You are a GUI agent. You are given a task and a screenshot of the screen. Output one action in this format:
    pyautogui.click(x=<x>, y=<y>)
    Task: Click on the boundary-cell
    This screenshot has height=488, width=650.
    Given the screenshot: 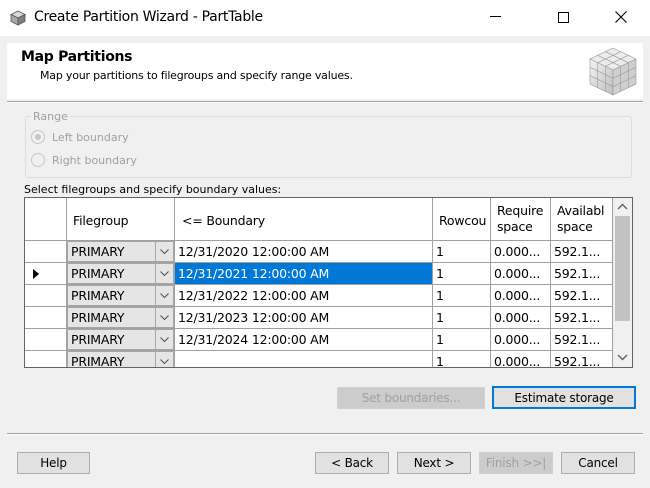 What is the action you would take?
    pyautogui.click(x=304, y=359)
    